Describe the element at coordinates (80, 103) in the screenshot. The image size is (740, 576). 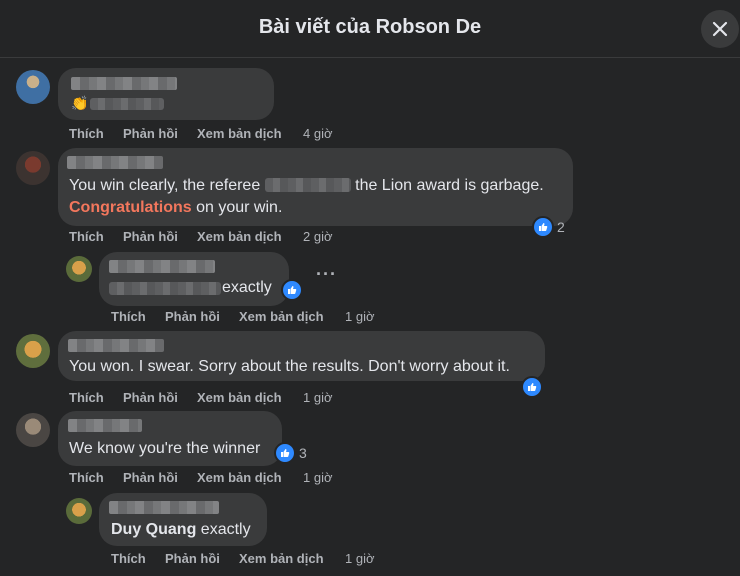
I see `clapping-hands-icon: 👏` at that location.